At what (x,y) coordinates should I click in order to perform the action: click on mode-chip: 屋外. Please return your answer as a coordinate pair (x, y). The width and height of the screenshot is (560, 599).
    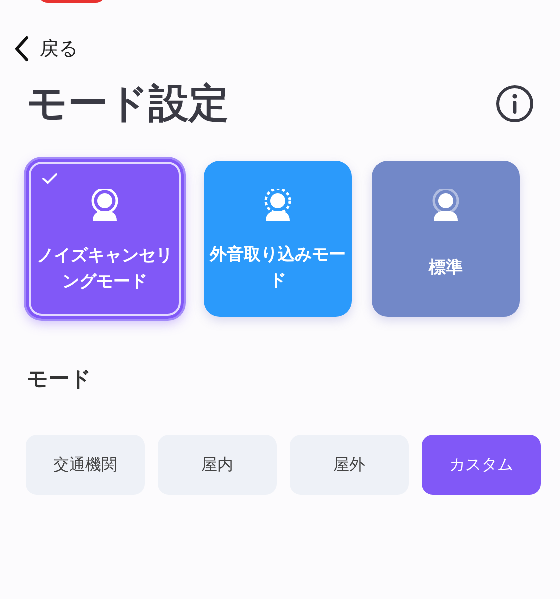
    Looking at the image, I should click on (349, 465).